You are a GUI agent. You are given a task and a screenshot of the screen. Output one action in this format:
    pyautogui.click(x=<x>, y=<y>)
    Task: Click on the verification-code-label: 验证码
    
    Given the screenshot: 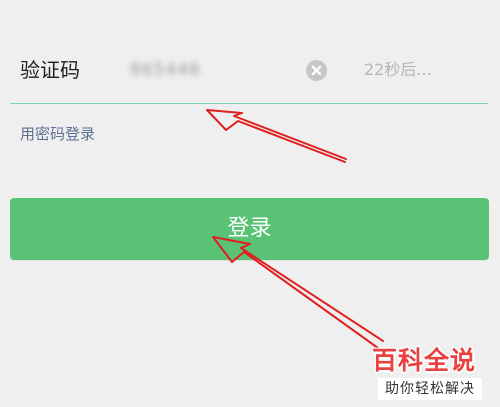 What is the action you would take?
    pyautogui.click(x=50, y=70)
    